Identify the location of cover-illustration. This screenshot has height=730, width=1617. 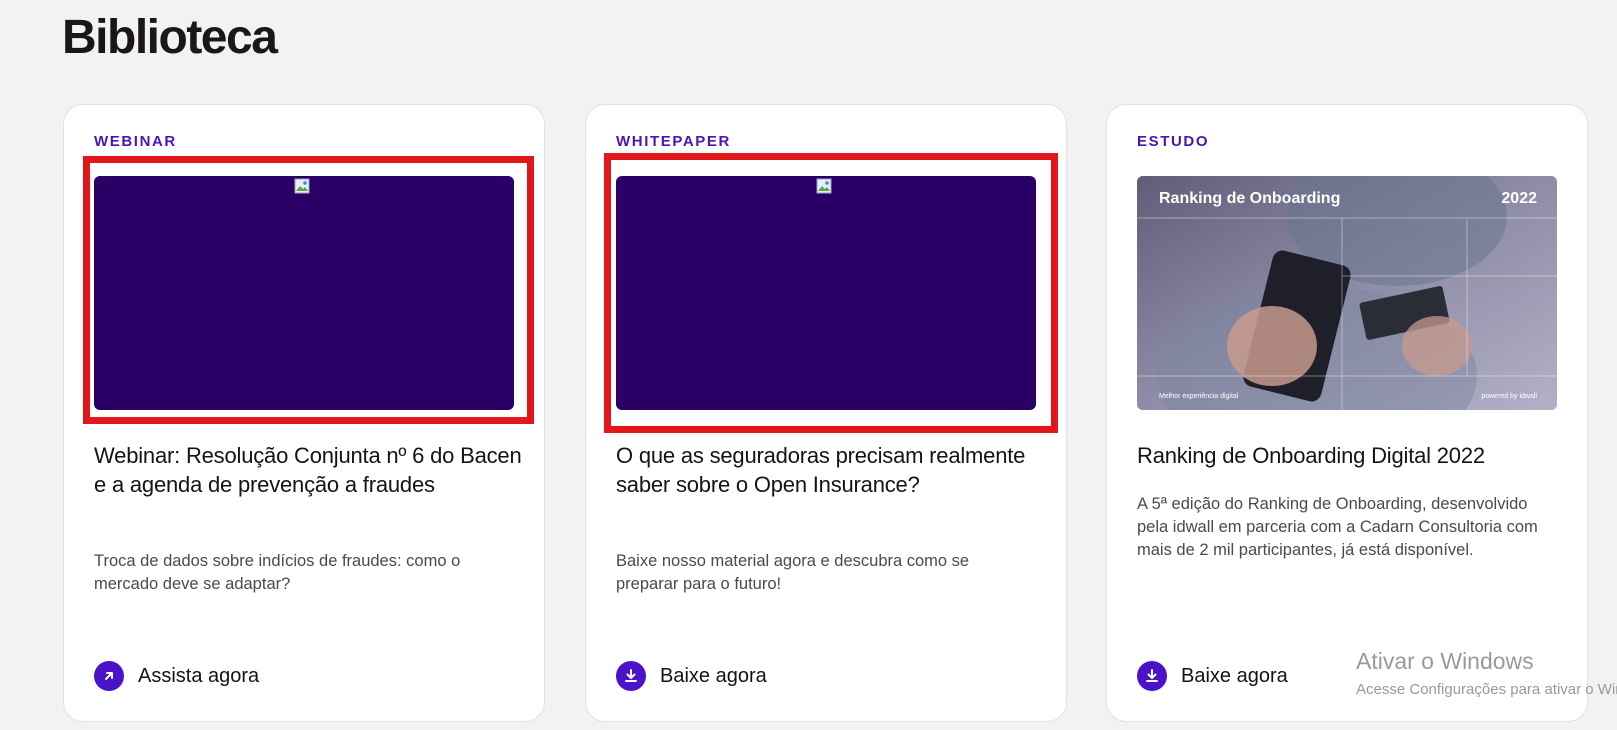
(1347, 293).